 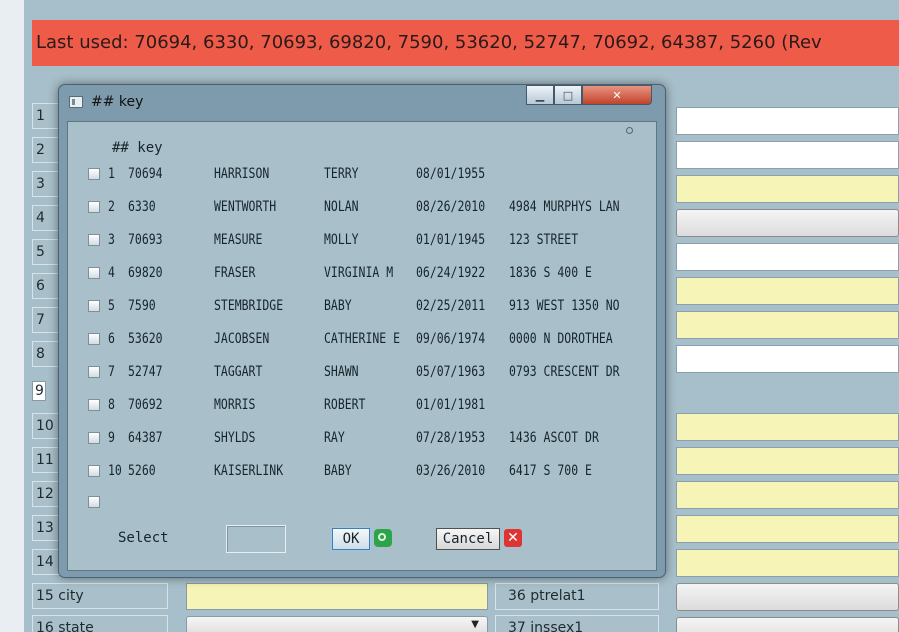 I want to click on maximize-button: □, so click(x=568, y=95).